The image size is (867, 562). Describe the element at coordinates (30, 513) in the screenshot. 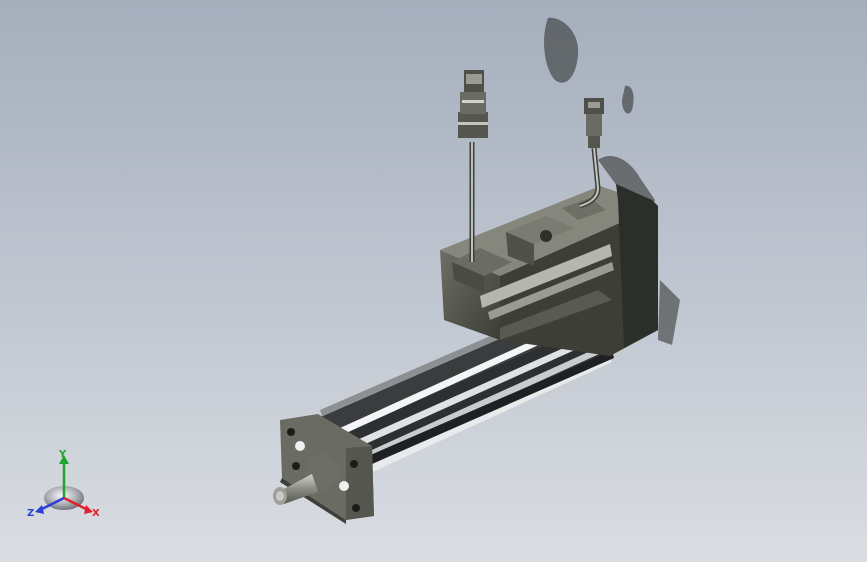

I see `z-axis-label: Z` at that location.